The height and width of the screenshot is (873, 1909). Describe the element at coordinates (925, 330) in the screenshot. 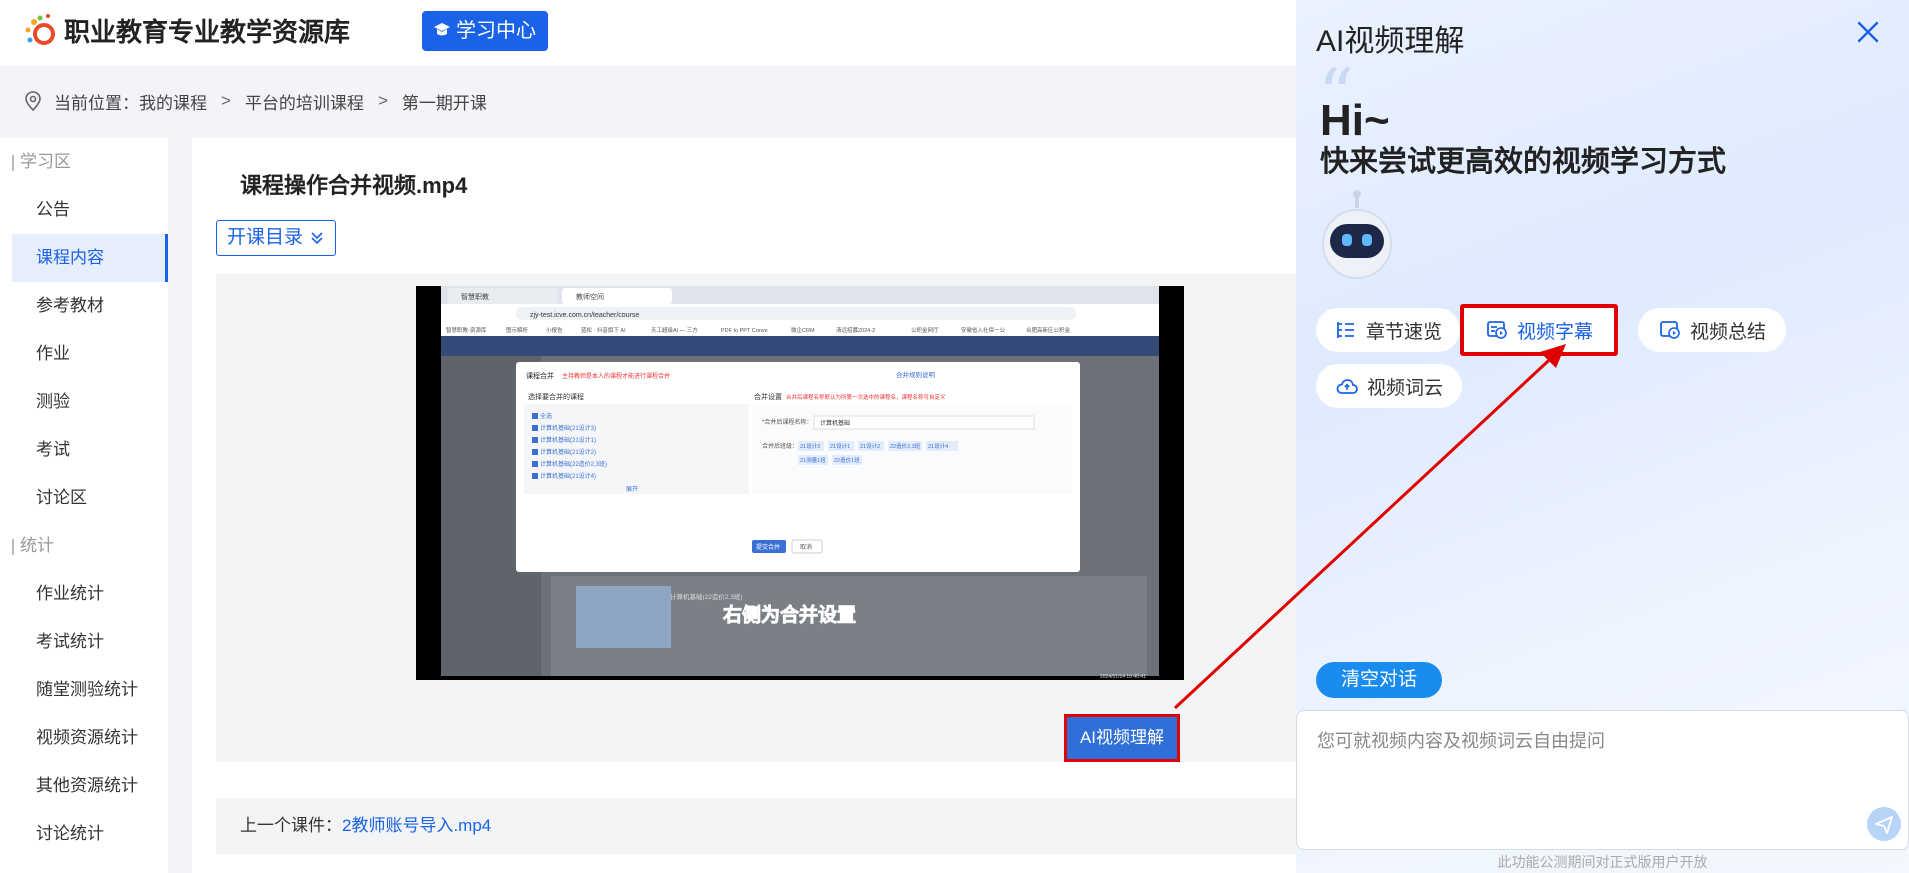

I see `bookmark-9: 公积金网厅` at that location.